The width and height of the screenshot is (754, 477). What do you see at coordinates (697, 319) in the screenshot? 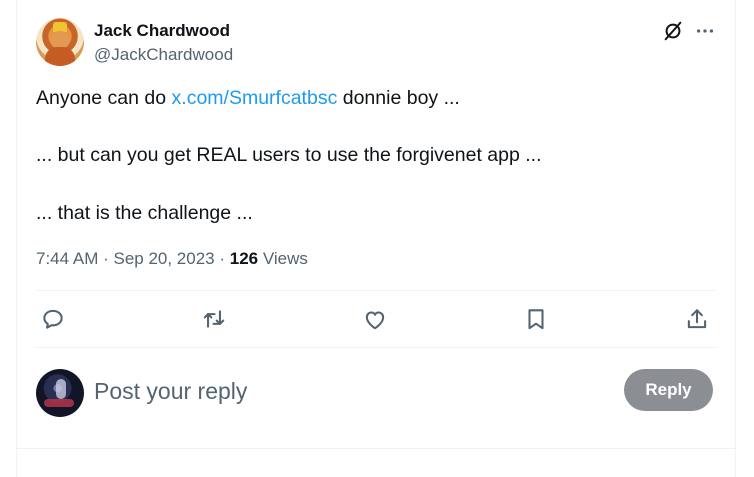
I see `share-icon` at bounding box center [697, 319].